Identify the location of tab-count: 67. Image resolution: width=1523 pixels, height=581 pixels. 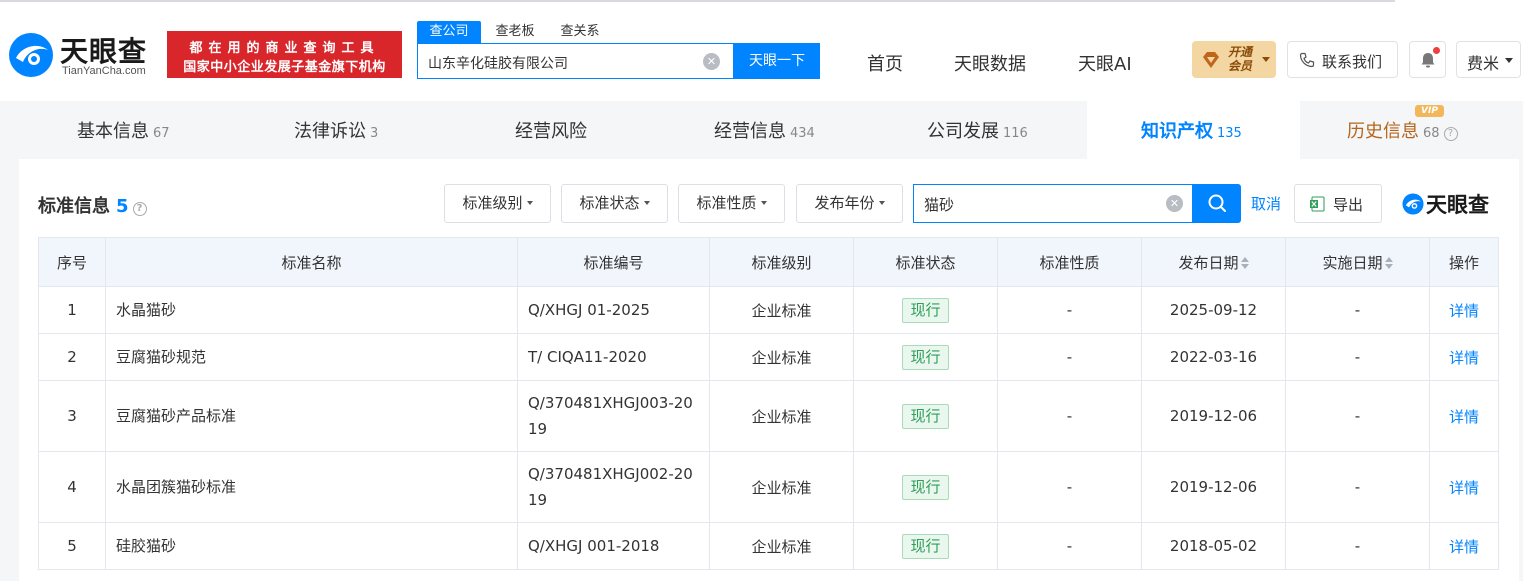
(161, 133).